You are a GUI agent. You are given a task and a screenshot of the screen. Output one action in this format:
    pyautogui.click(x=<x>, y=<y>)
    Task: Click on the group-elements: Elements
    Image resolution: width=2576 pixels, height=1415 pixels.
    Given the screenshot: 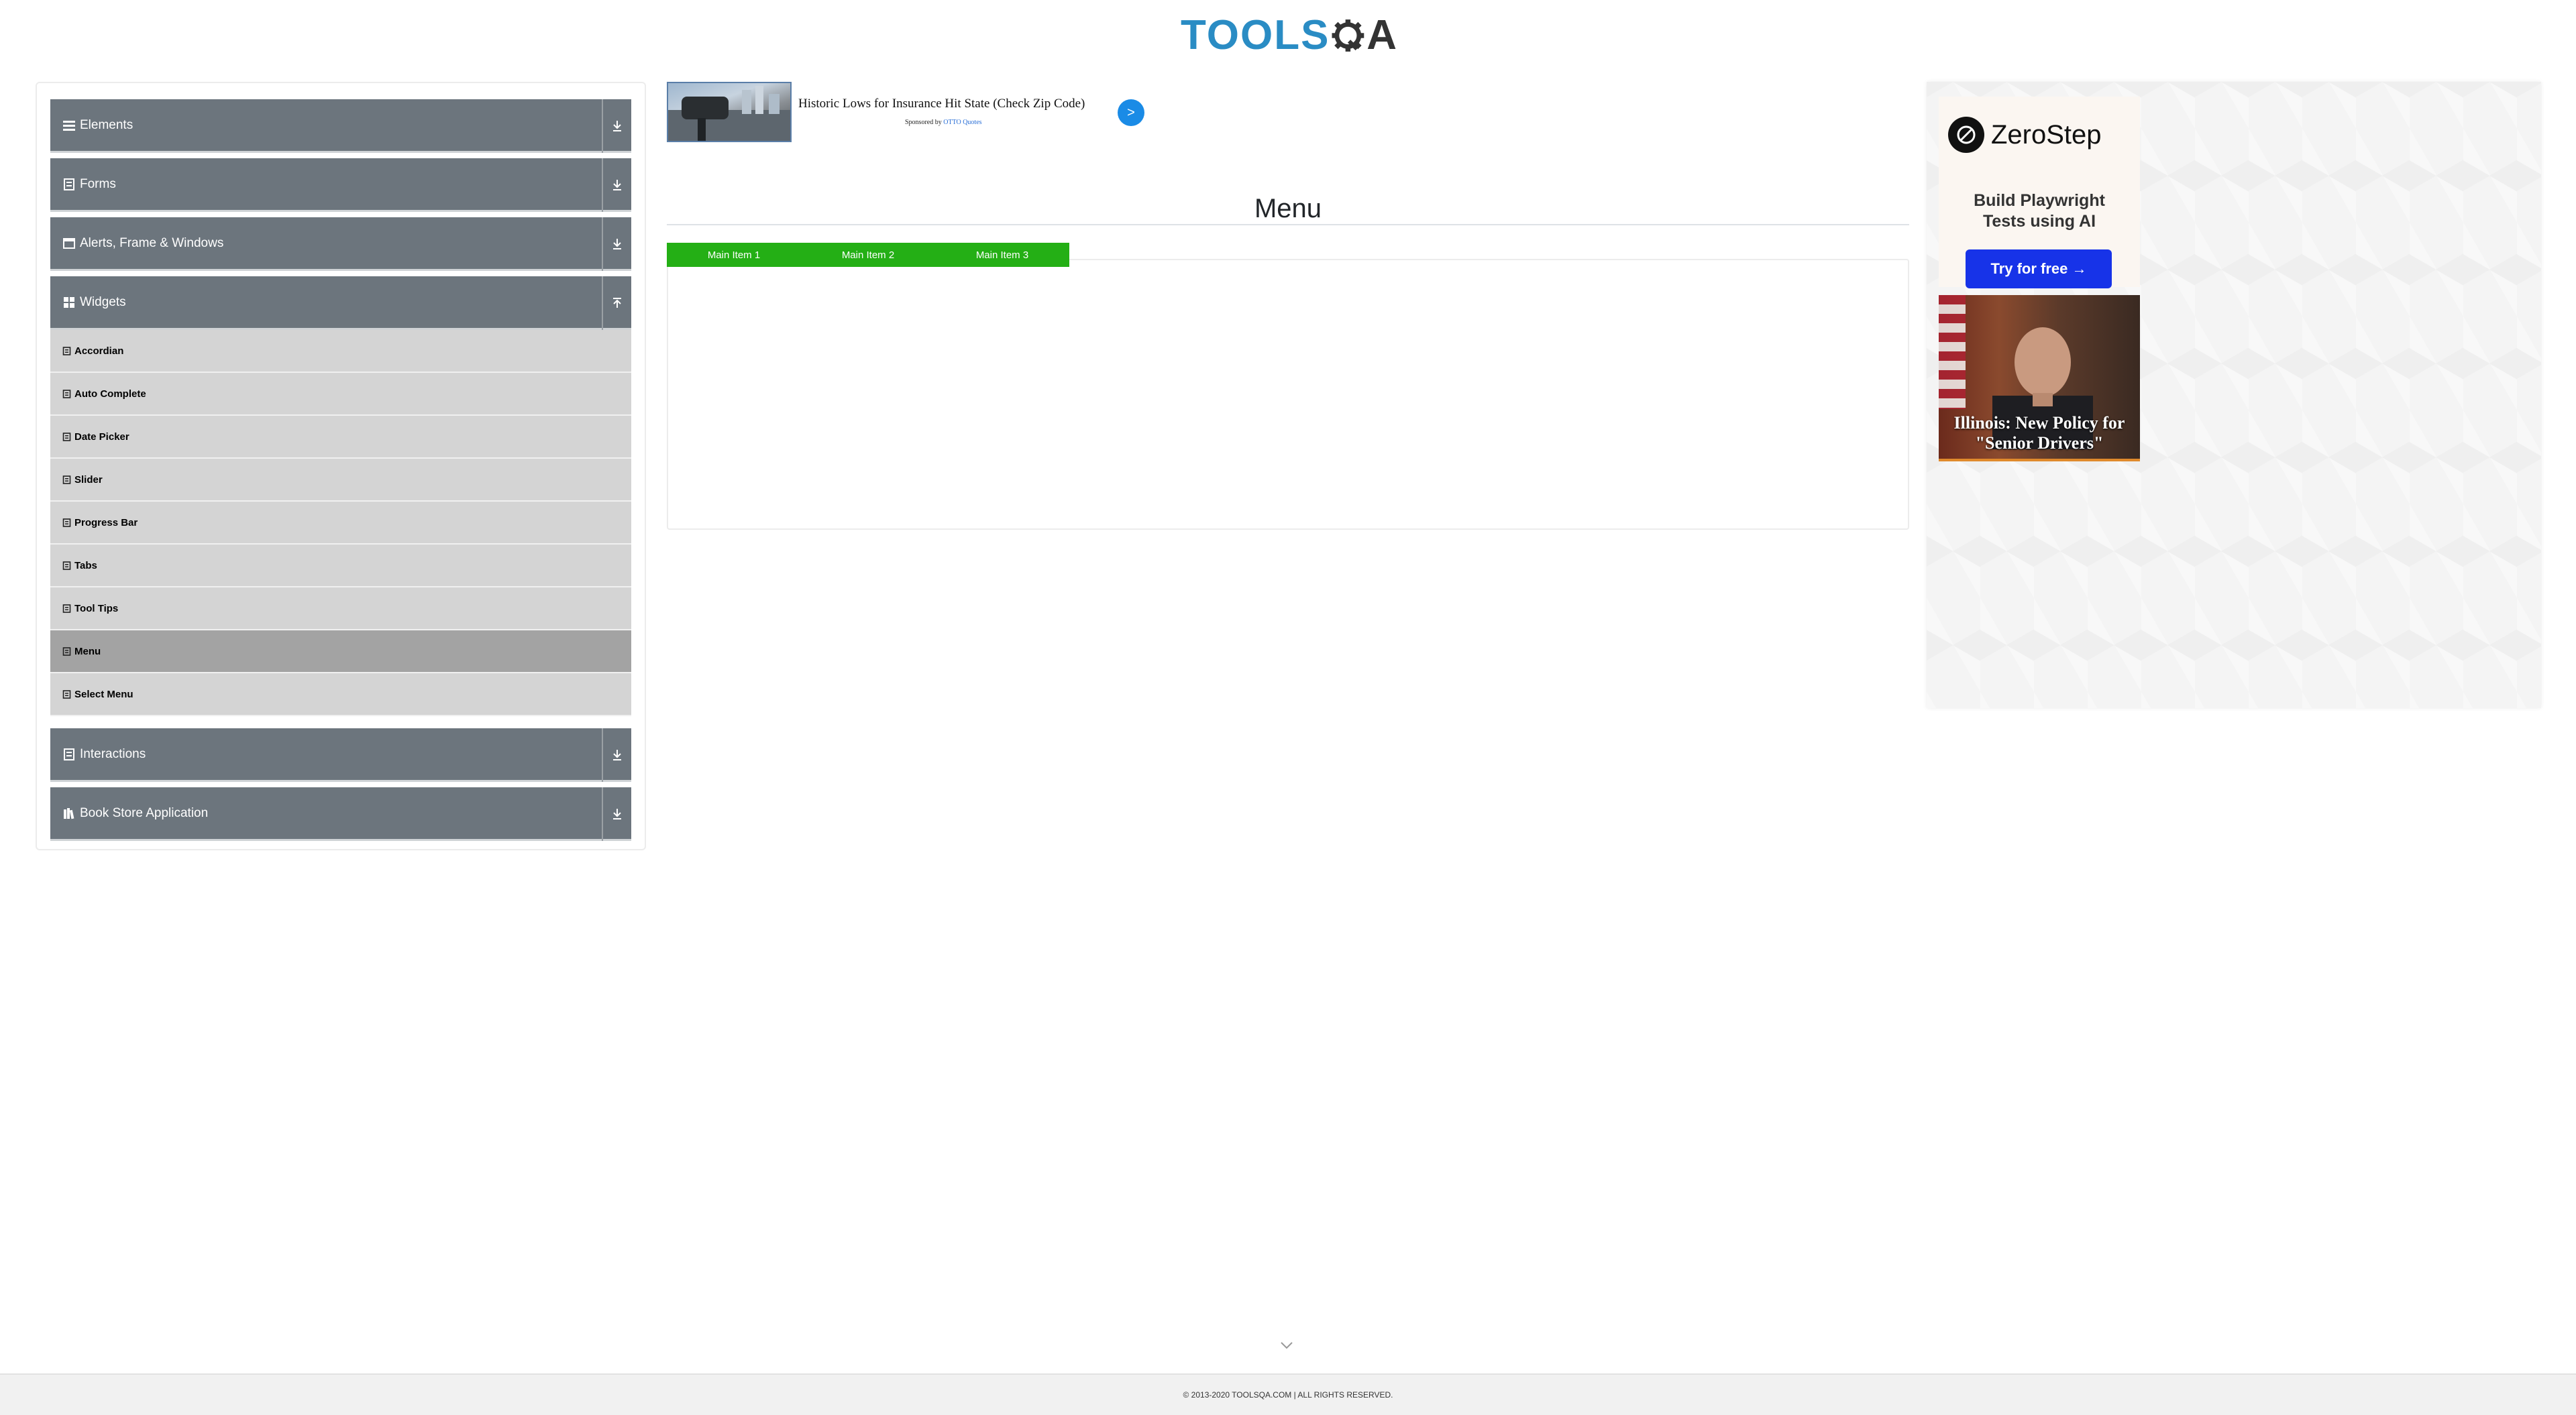 What is the action you would take?
    pyautogui.click(x=340, y=126)
    